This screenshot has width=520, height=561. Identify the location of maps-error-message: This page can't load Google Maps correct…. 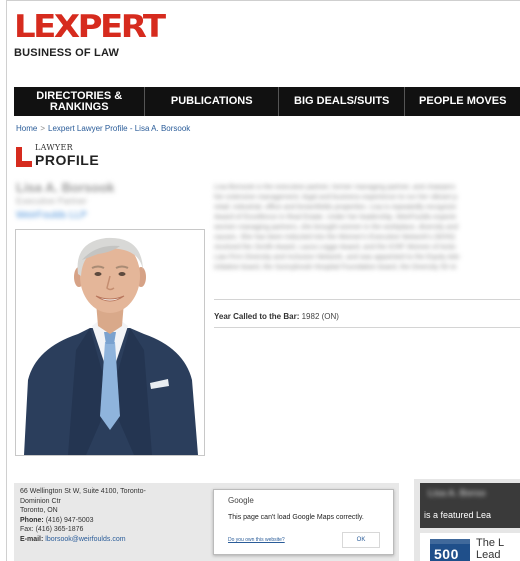
(296, 517).